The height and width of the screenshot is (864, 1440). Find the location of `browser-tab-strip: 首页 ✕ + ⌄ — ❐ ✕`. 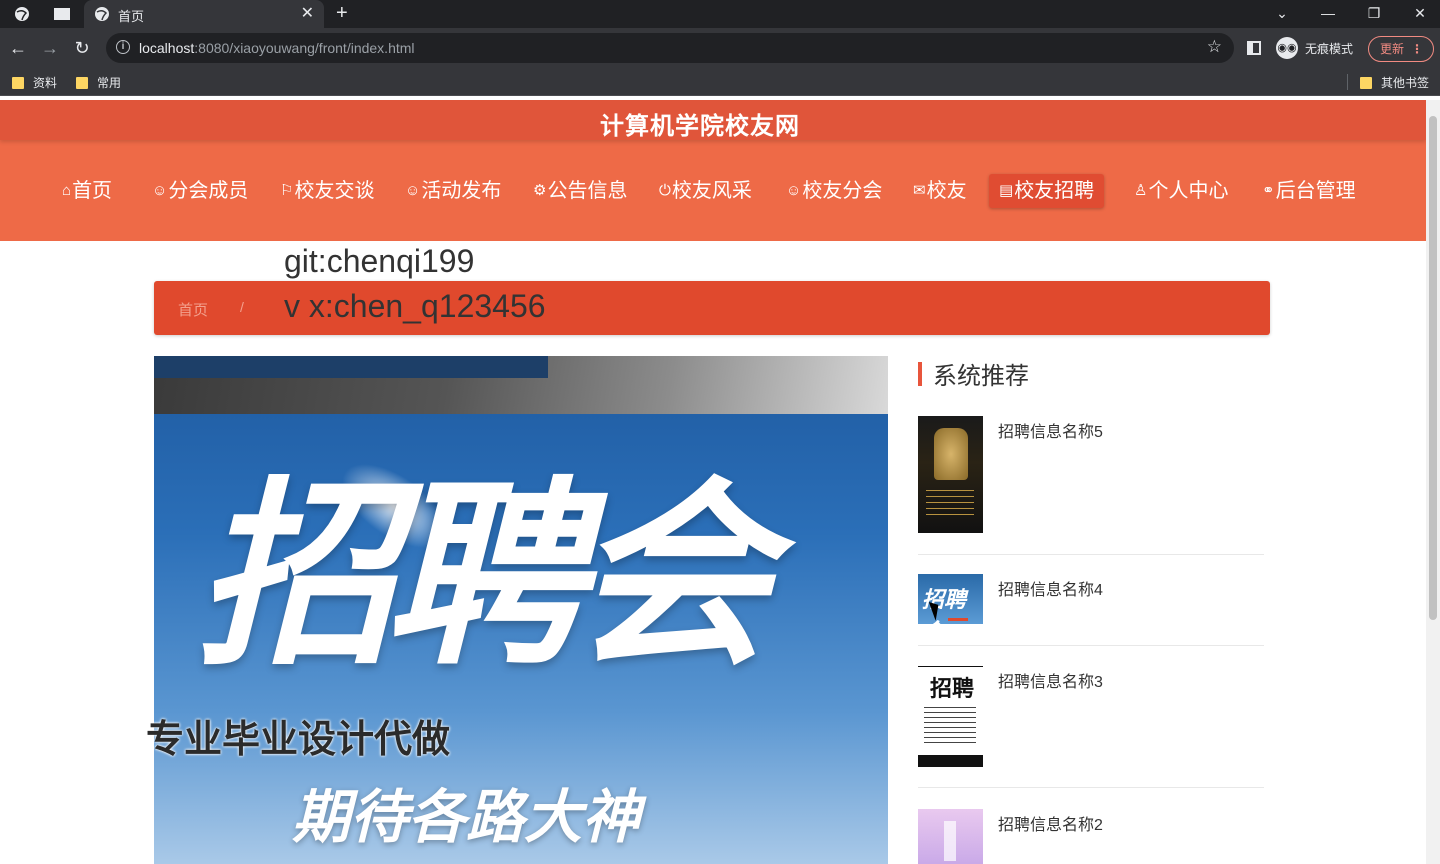

browser-tab-strip: 首页 ✕ + ⌄ — ❐ ✕ is located at coordinates (720, 14).